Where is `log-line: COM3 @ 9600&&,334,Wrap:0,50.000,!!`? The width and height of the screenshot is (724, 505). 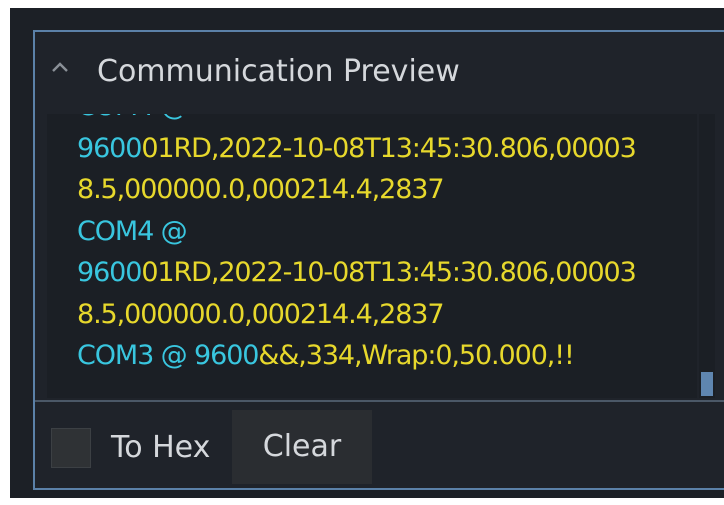 log-line: COM3 @ 9600&&,334,Wrap:0,50.000,!! is located at coordinates (372, 356).